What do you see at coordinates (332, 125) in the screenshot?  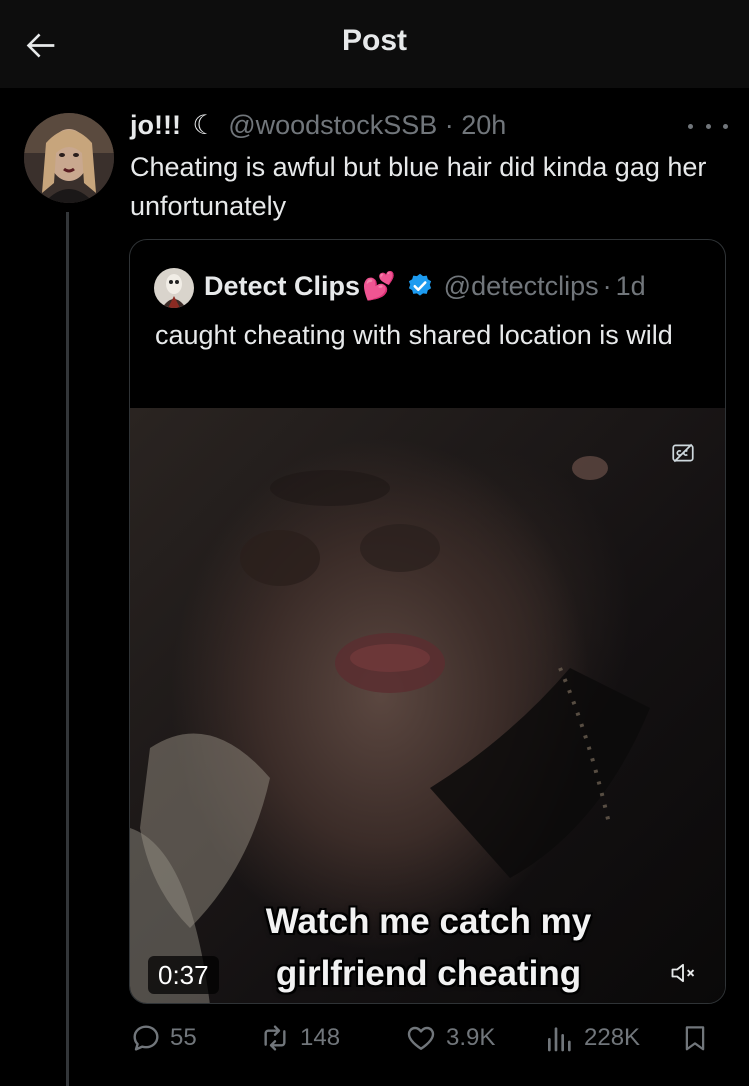 I see `author-handle: @woodstockSSB` at bounding box center [332, 125].